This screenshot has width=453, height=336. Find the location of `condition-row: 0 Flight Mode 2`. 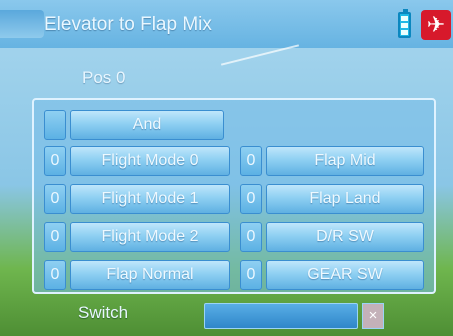

condition-row: 0 Flight Mode 2 is located at coordinates (139, 237).